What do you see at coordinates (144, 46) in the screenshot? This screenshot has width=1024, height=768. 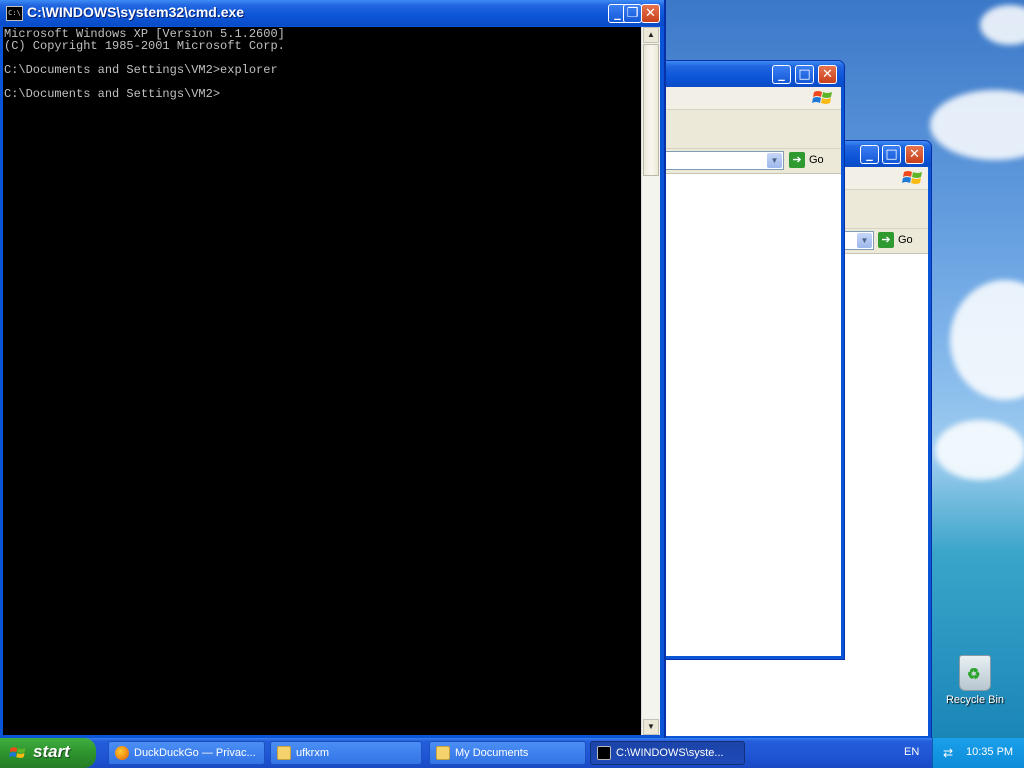 I see `console-line: (C) Copyright 1985-2001 Microsoft Corp.` at bounding box center [144, 46].